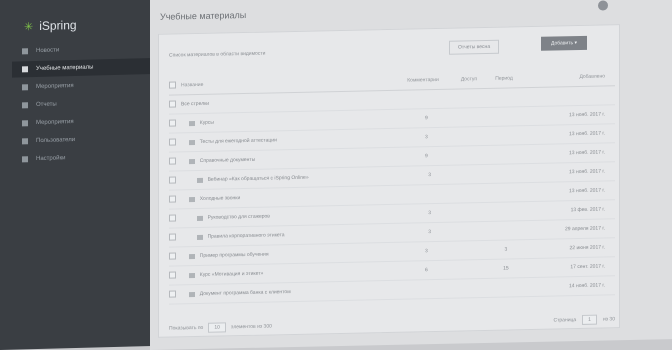  Describe the element at coordinates (88, 158) in the screenshot. I see `sidebar-item-settings: Настройки` at that location.